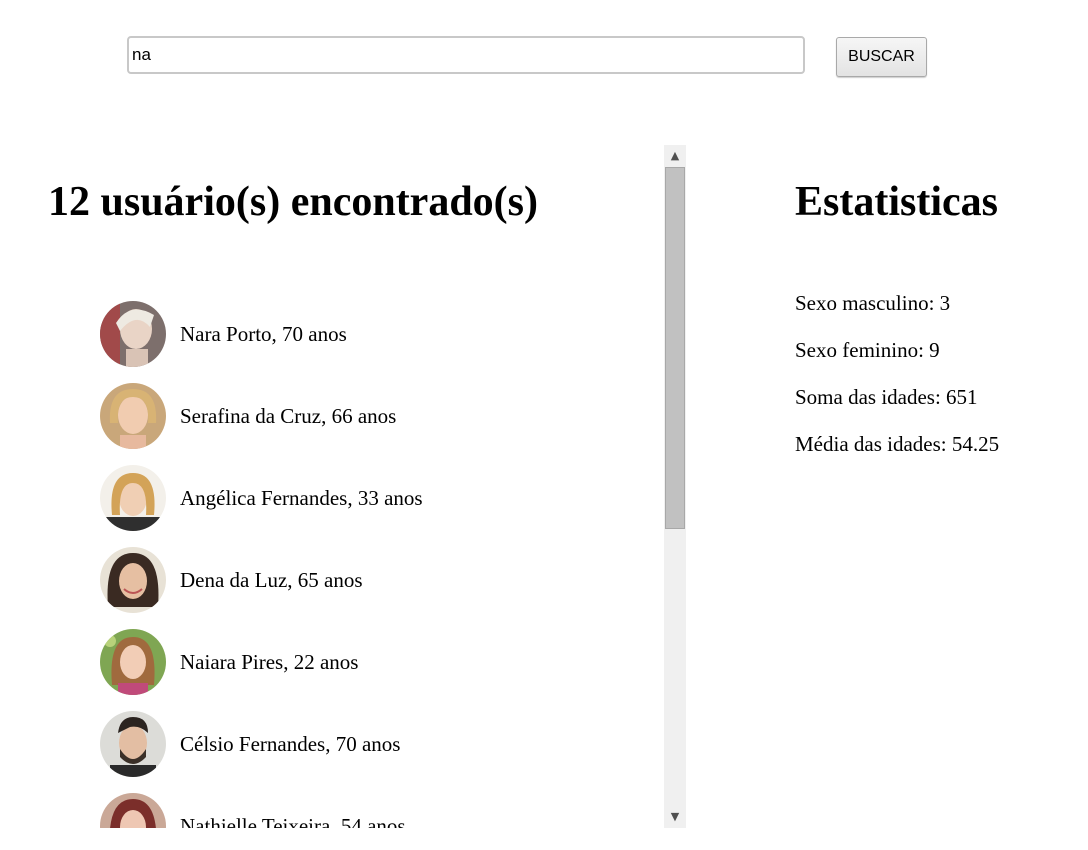 This screenshot has height=850, width=1088. I want to click on results-scrollbar: ▲ ▼, so click(675, 486).